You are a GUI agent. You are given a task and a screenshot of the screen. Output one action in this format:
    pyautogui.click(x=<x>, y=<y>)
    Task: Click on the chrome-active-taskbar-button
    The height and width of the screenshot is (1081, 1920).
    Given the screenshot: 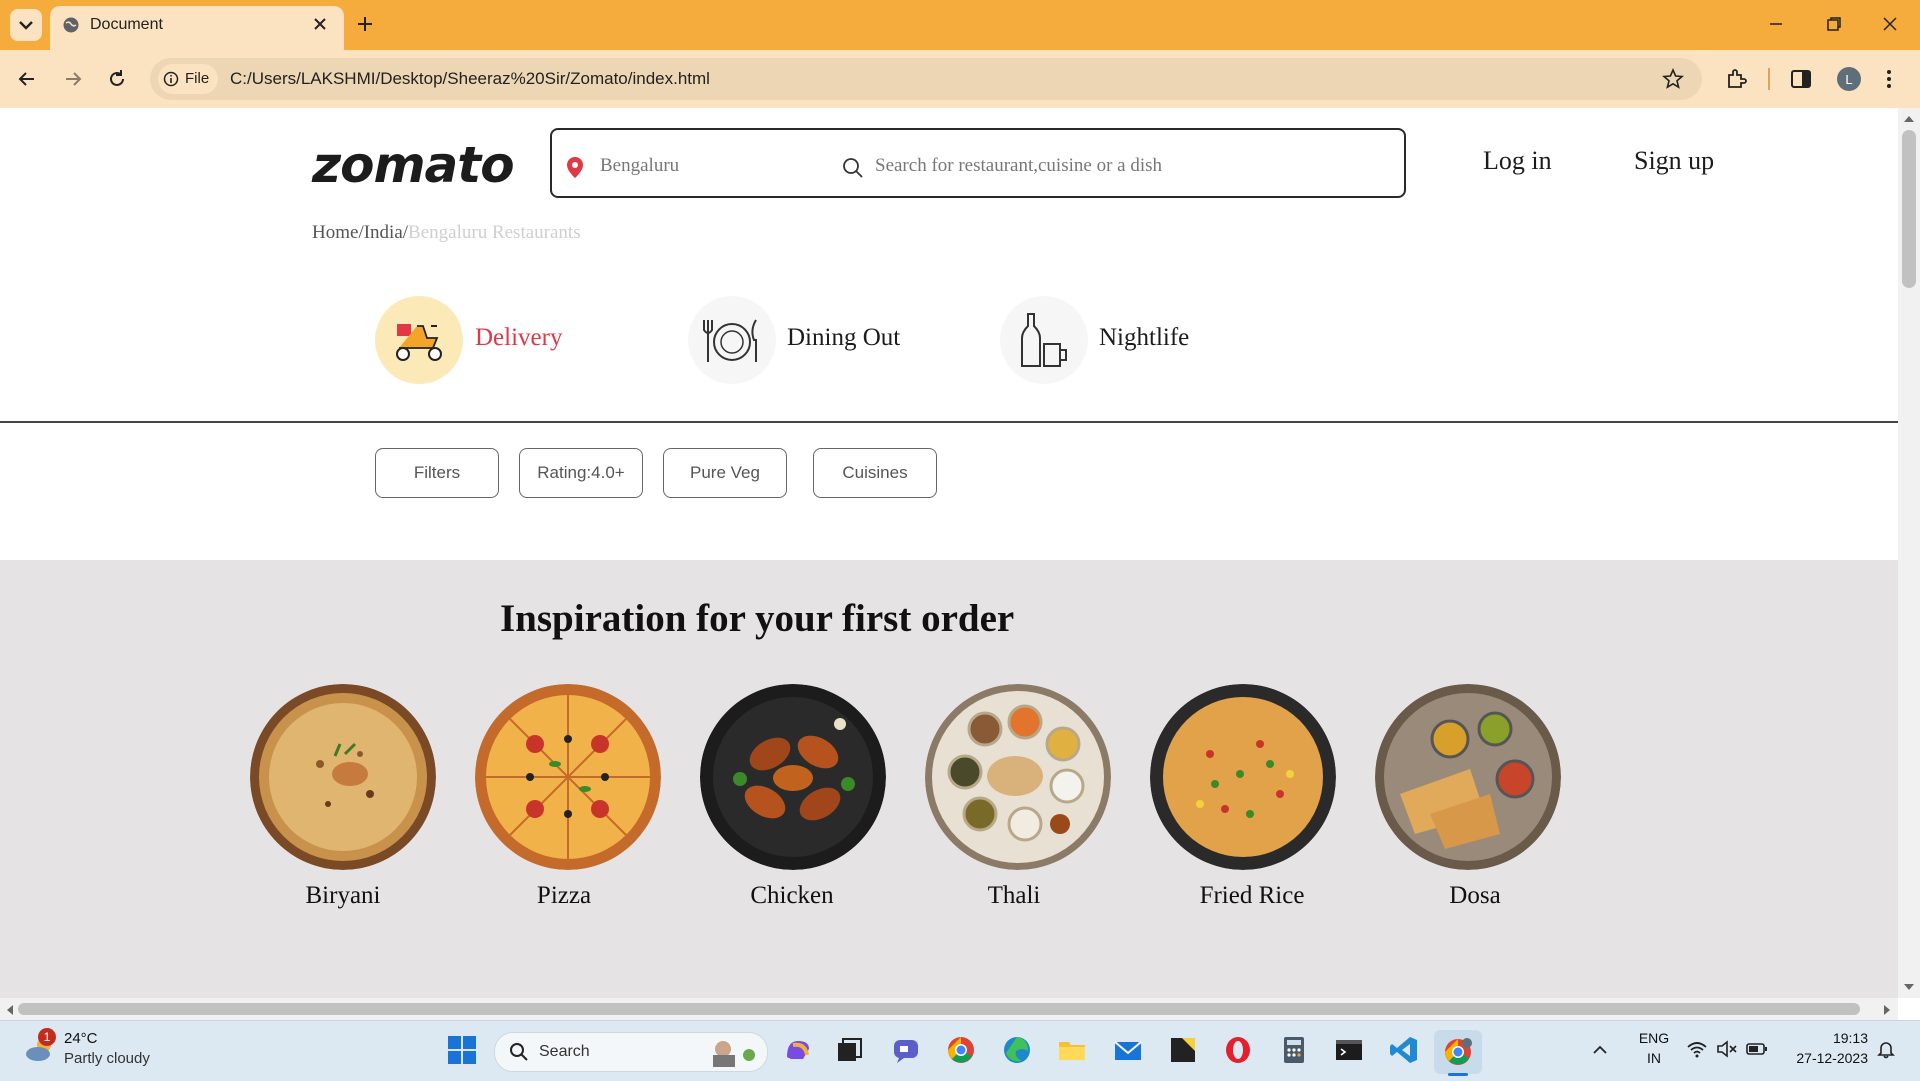 What is the action you would take?
    pyautogui.click(x=1458, y=1052)
    